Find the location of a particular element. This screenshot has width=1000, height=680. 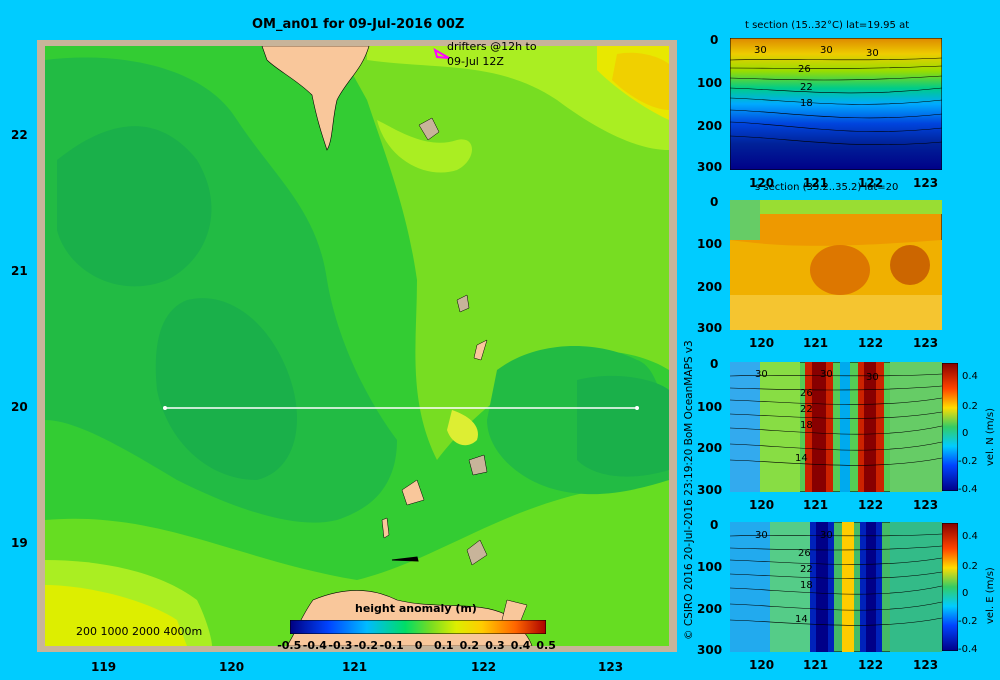

t-depth-tick-200: 200 is located at coordinates (710, 126).